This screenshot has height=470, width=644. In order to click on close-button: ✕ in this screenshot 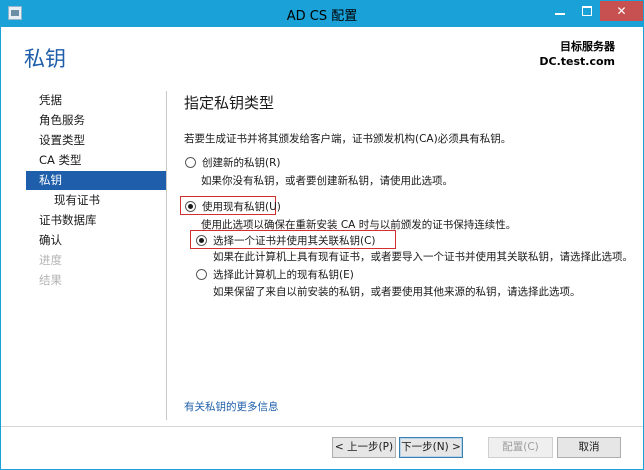, I will do `click(621, 11)`.